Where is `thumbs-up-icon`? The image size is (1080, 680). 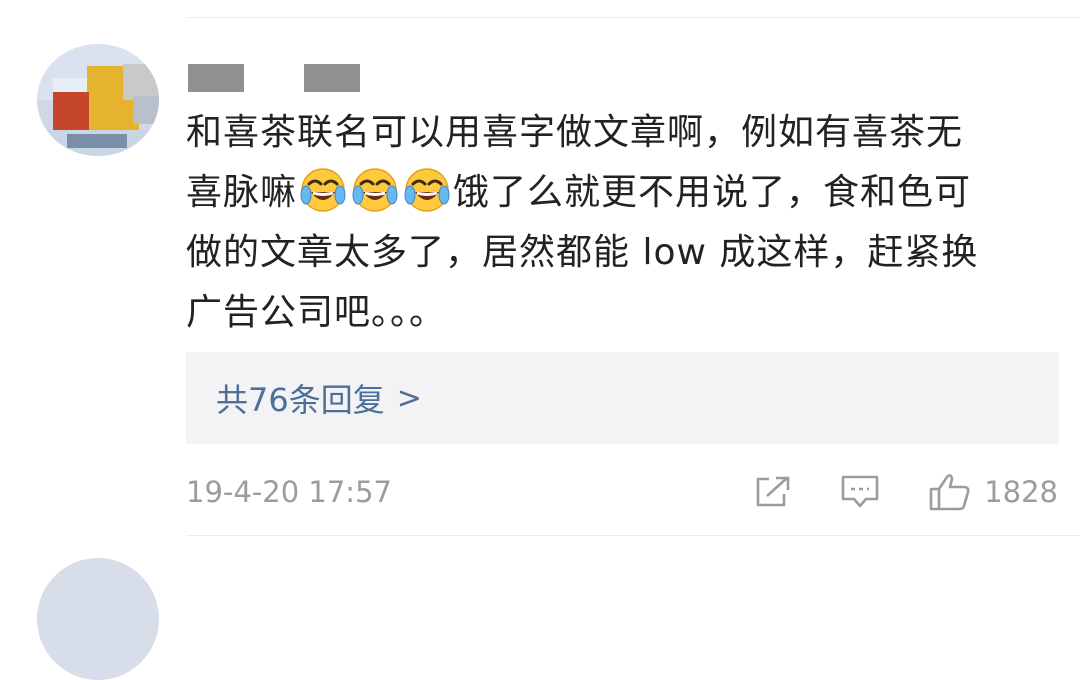 thumbs-up-icon is located at coordinates (950, 492).